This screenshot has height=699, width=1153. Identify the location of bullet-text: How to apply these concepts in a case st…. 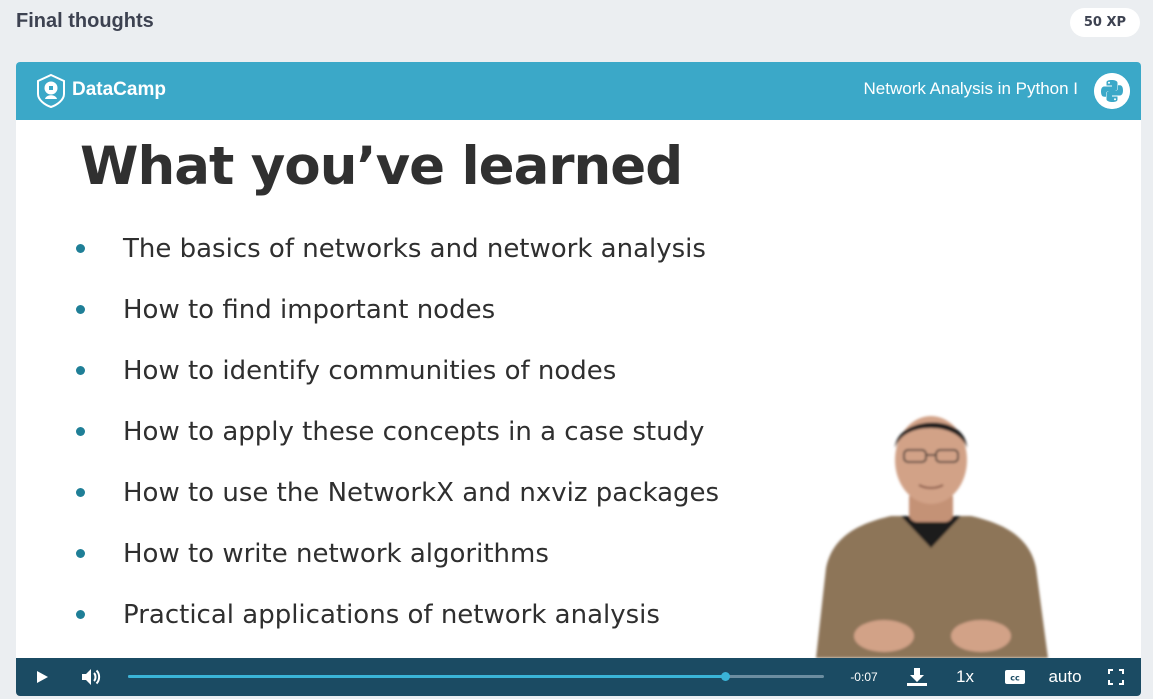
(414, 431).